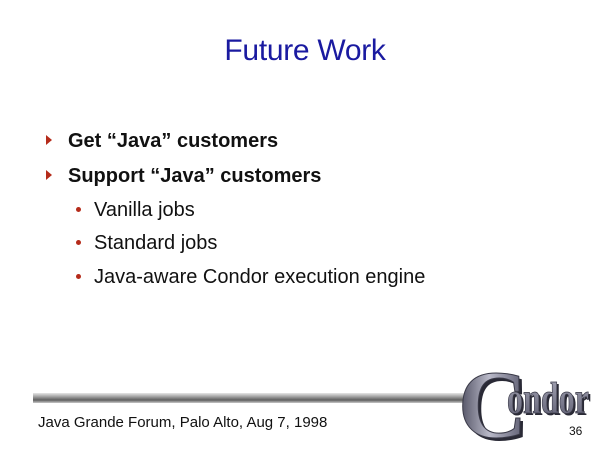 The width and height of the screenshot is (600, 450). I want to click on sub-bullet-item: Vanilla jobs, so click(135, 210).